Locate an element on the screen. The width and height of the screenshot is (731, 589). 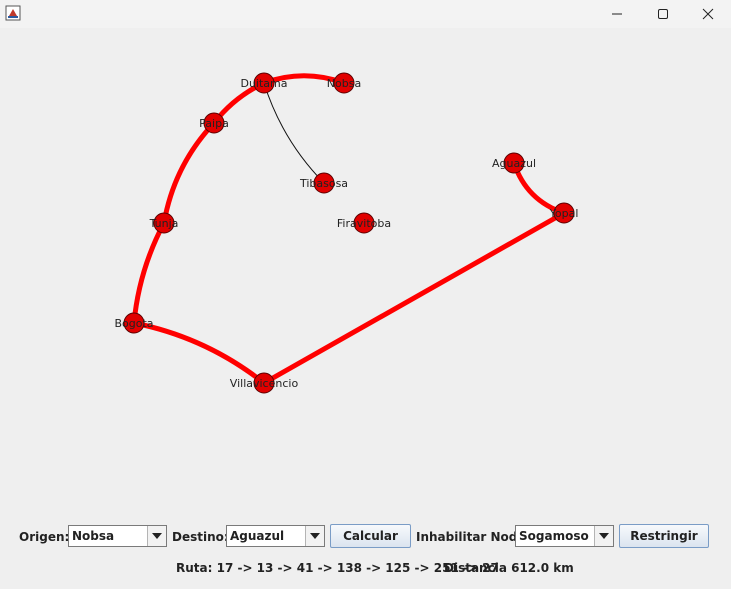
inhabilitar-select: Sogamoso is located at coordinates (564, 536).